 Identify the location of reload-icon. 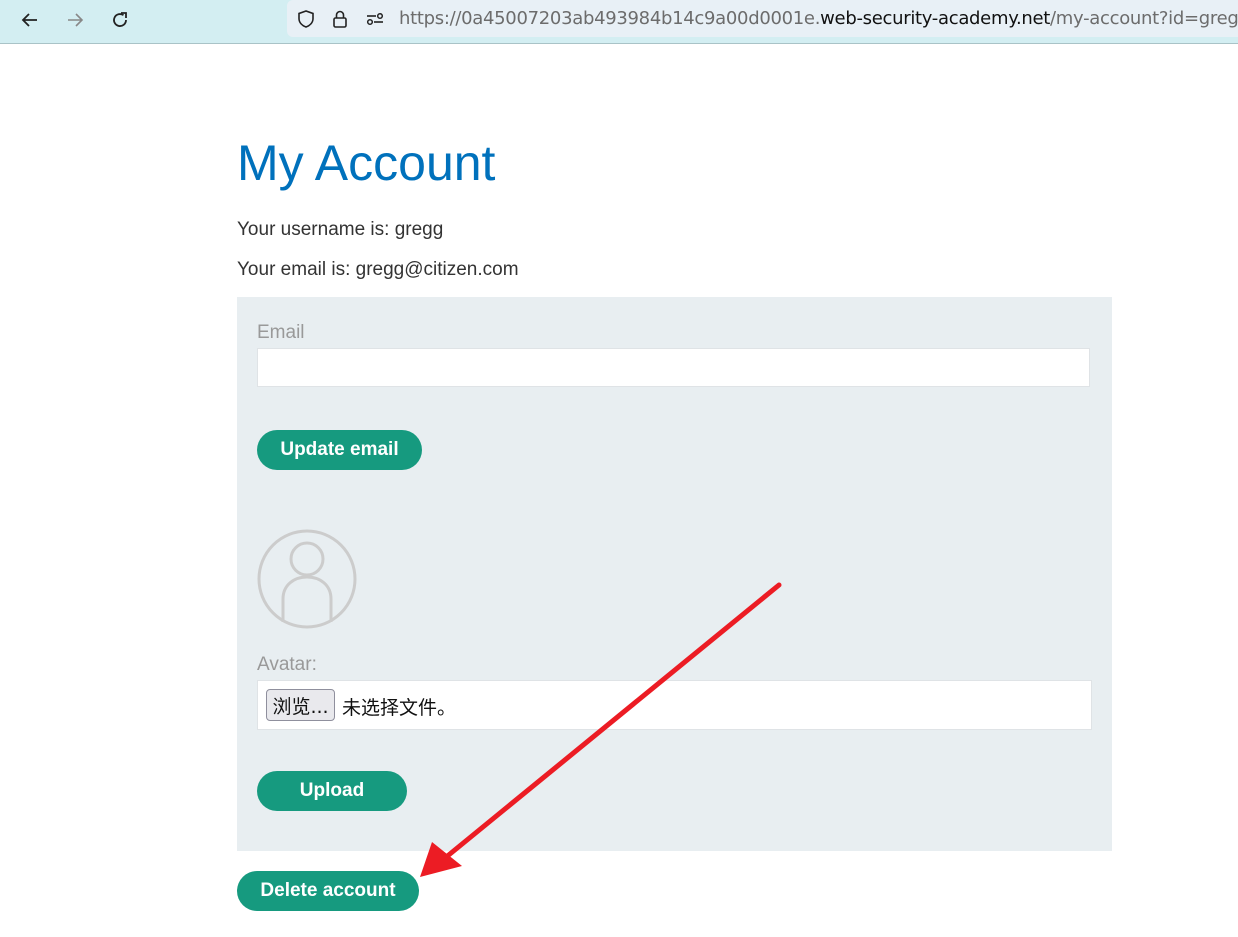
(120, 19).